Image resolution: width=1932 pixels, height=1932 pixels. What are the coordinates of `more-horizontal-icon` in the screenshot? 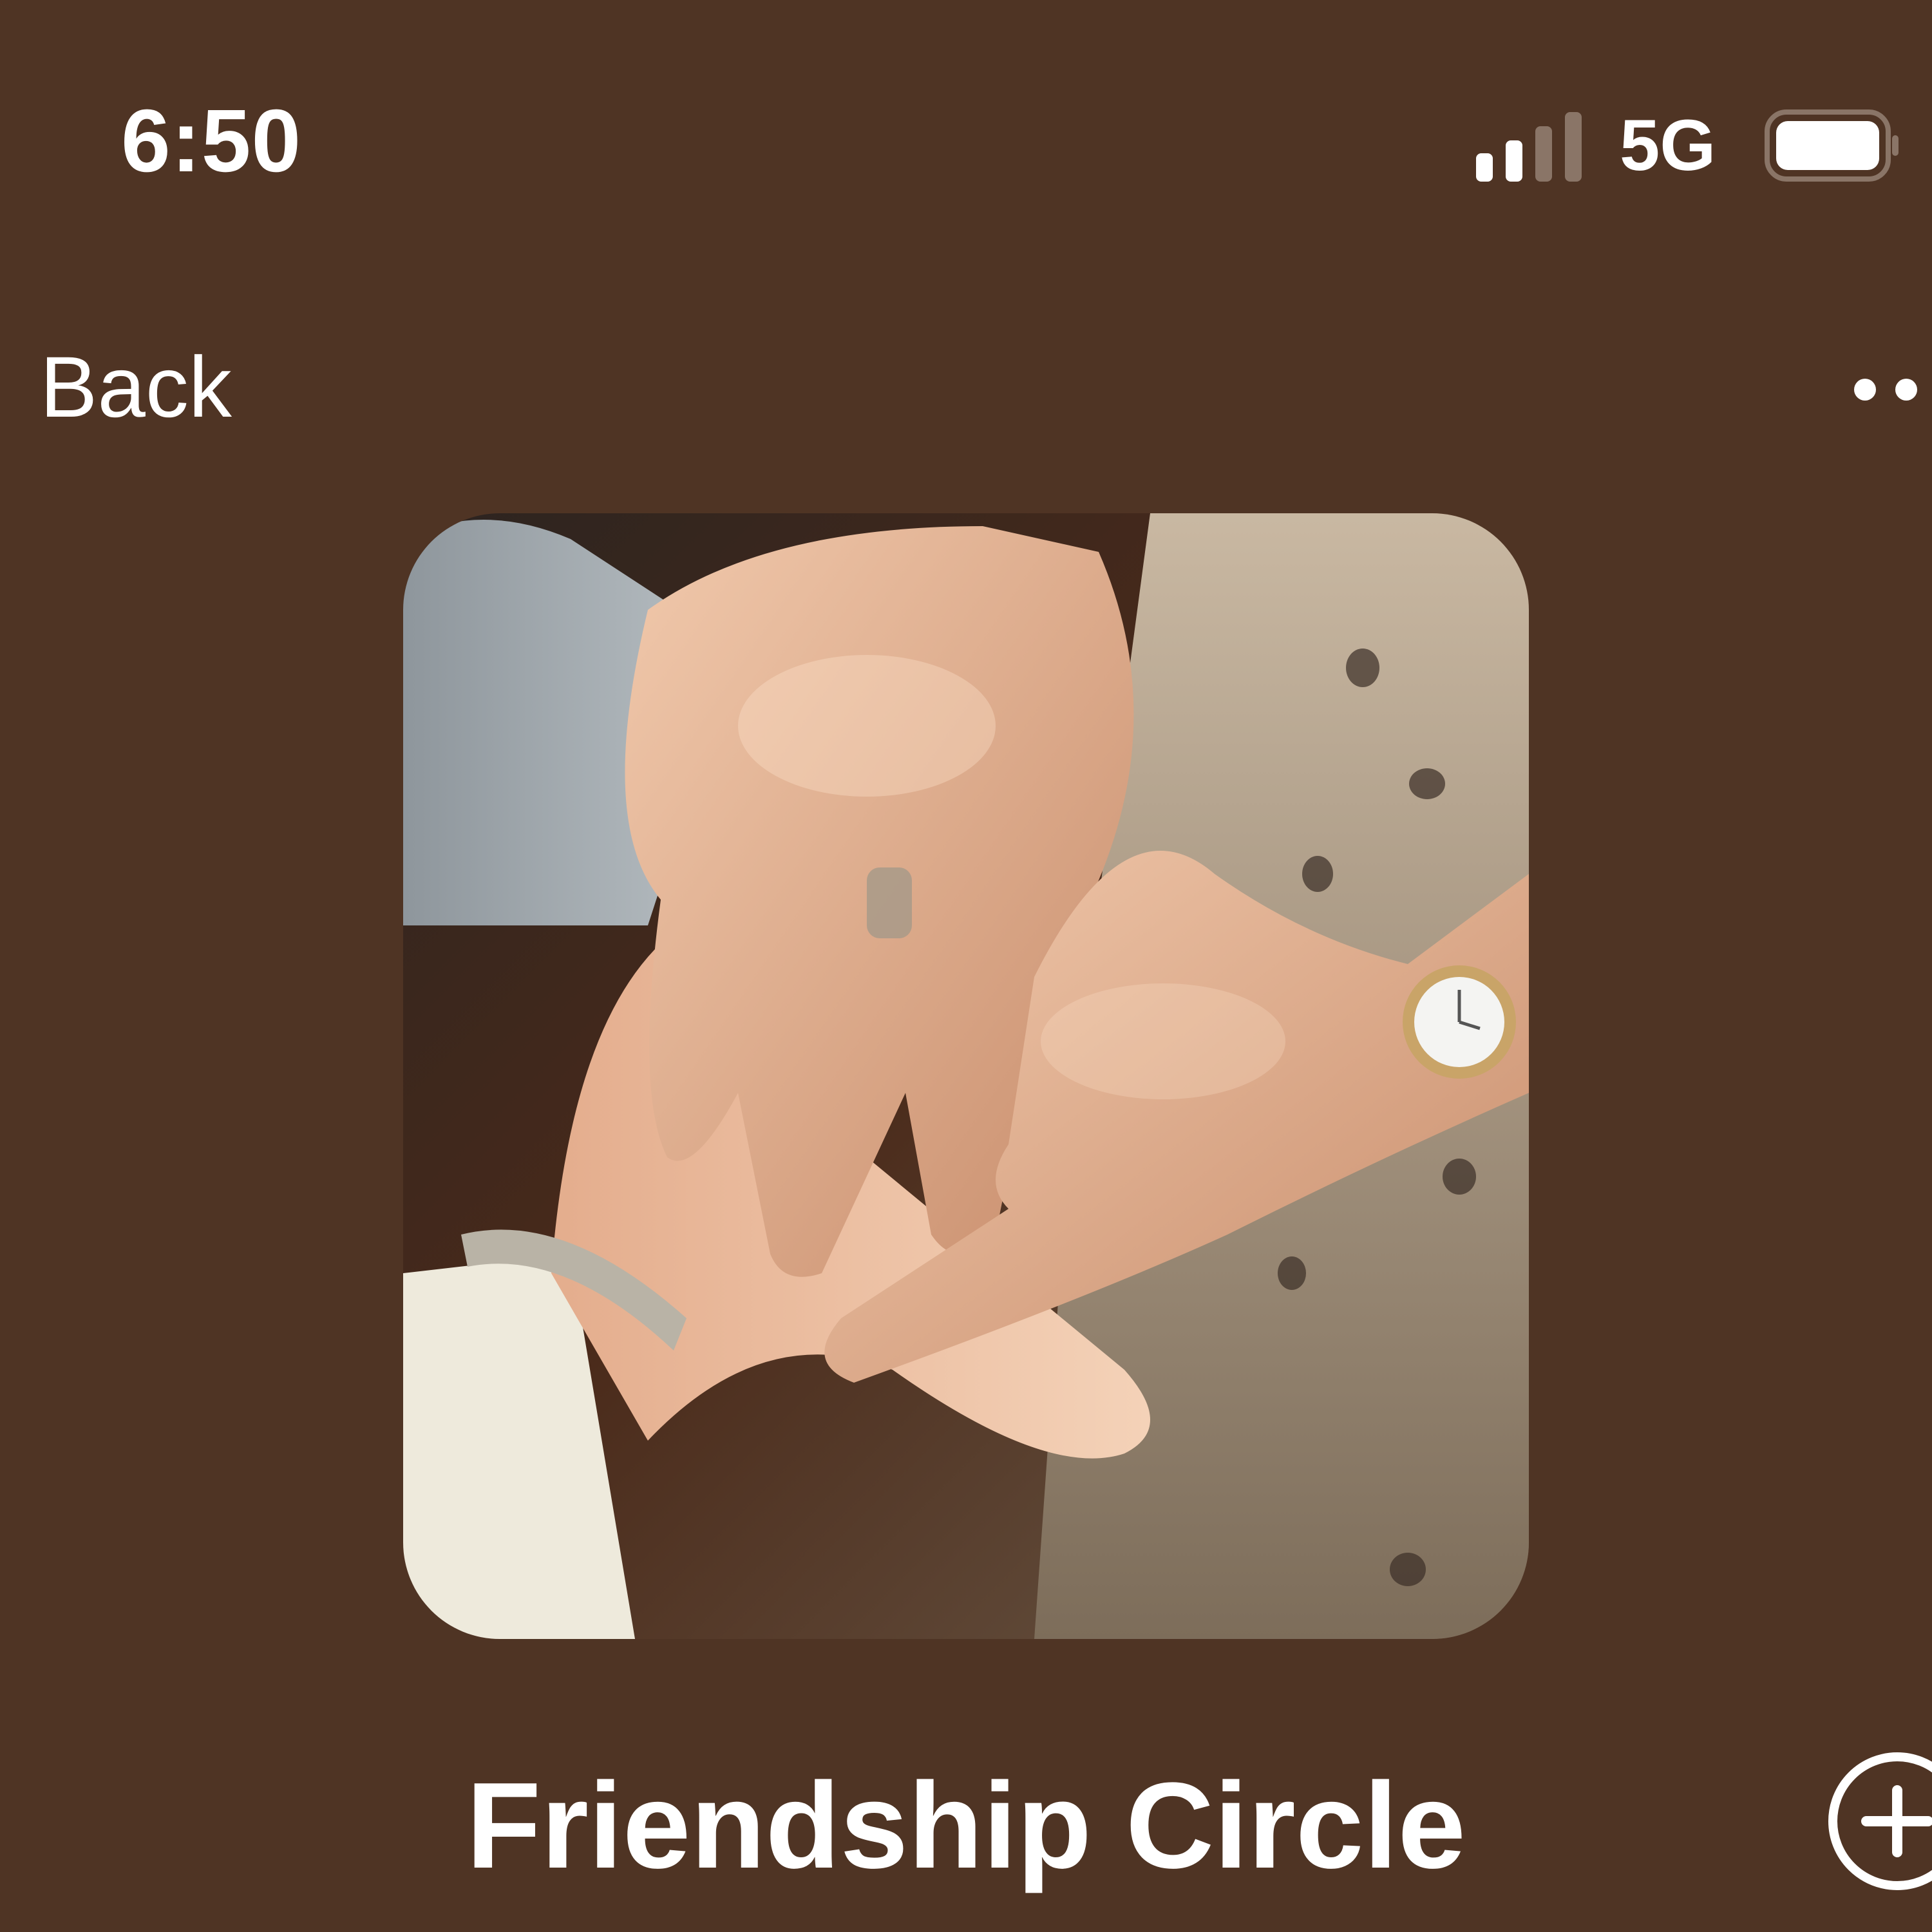 It's located at (1887, 389).